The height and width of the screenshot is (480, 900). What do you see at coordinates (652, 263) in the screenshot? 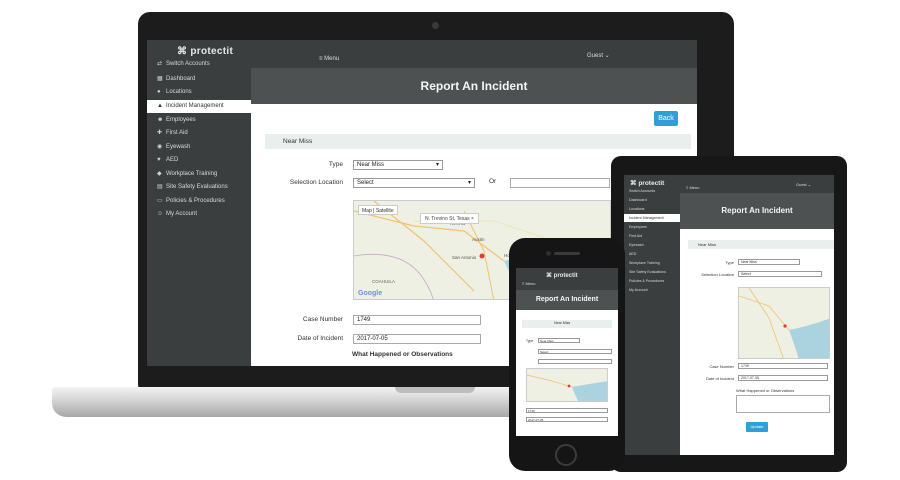
I see `sidebar-item-workplace-training: Workplace Training` at bounding box center [652, 263].